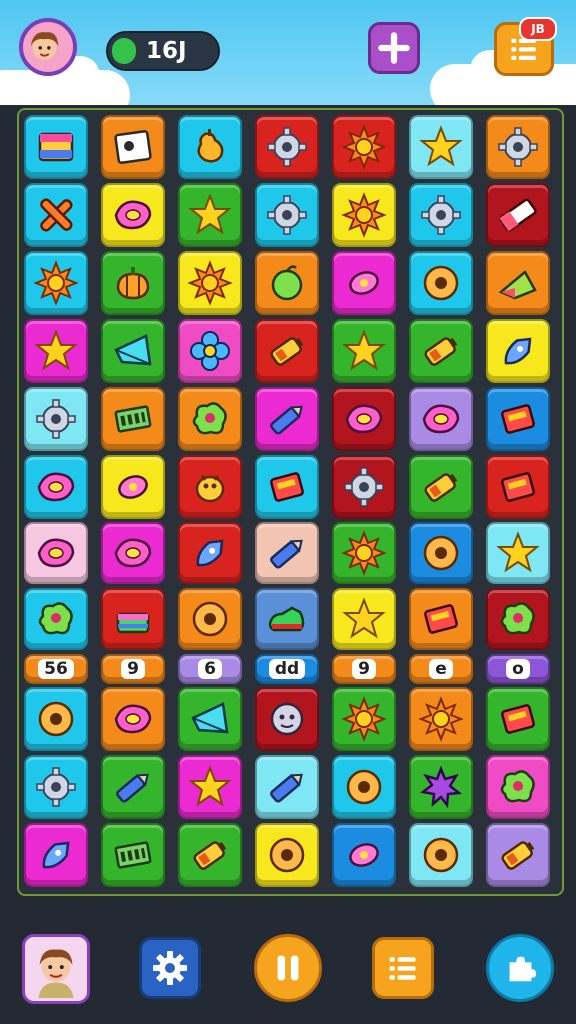 The width and height of the screenshot is (576, 1024). What do you see at coordinates (538, 29) in the screenshot?
I see `notification-badge: JB` at bounding box center [538, 29].